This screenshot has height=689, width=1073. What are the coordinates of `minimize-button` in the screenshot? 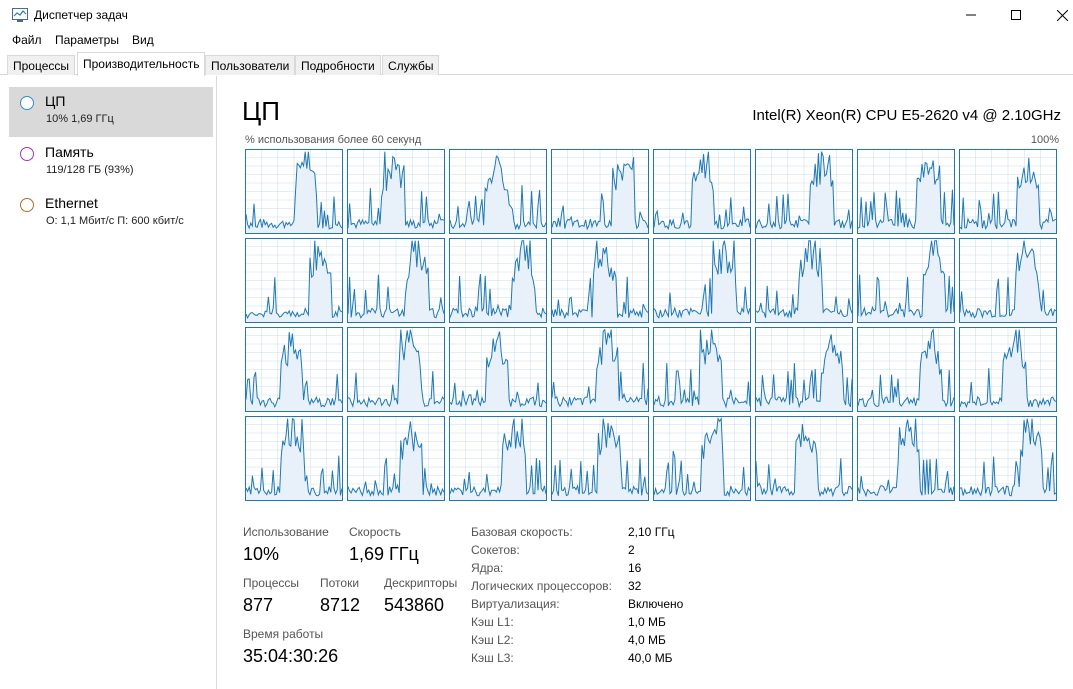 It's located at (971, 15).